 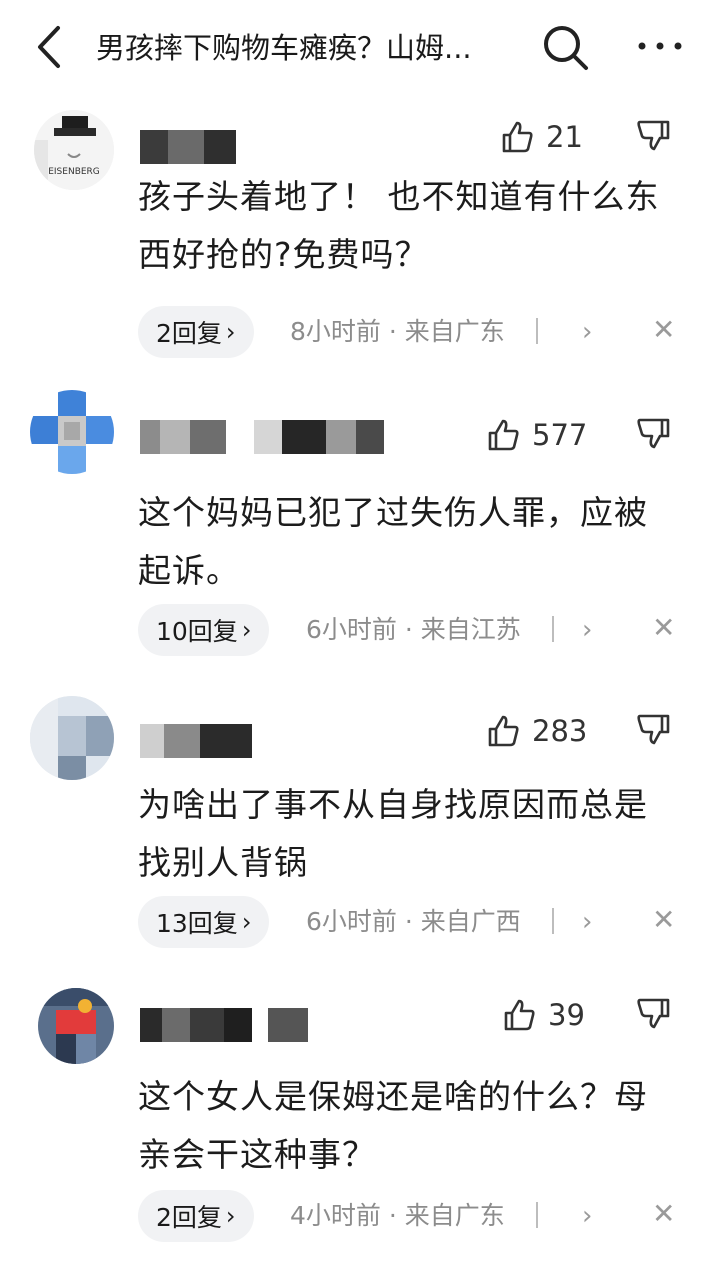 I want to click on timestamp-location: 6小时前 · 来自广西, so click(x=413, y=921).